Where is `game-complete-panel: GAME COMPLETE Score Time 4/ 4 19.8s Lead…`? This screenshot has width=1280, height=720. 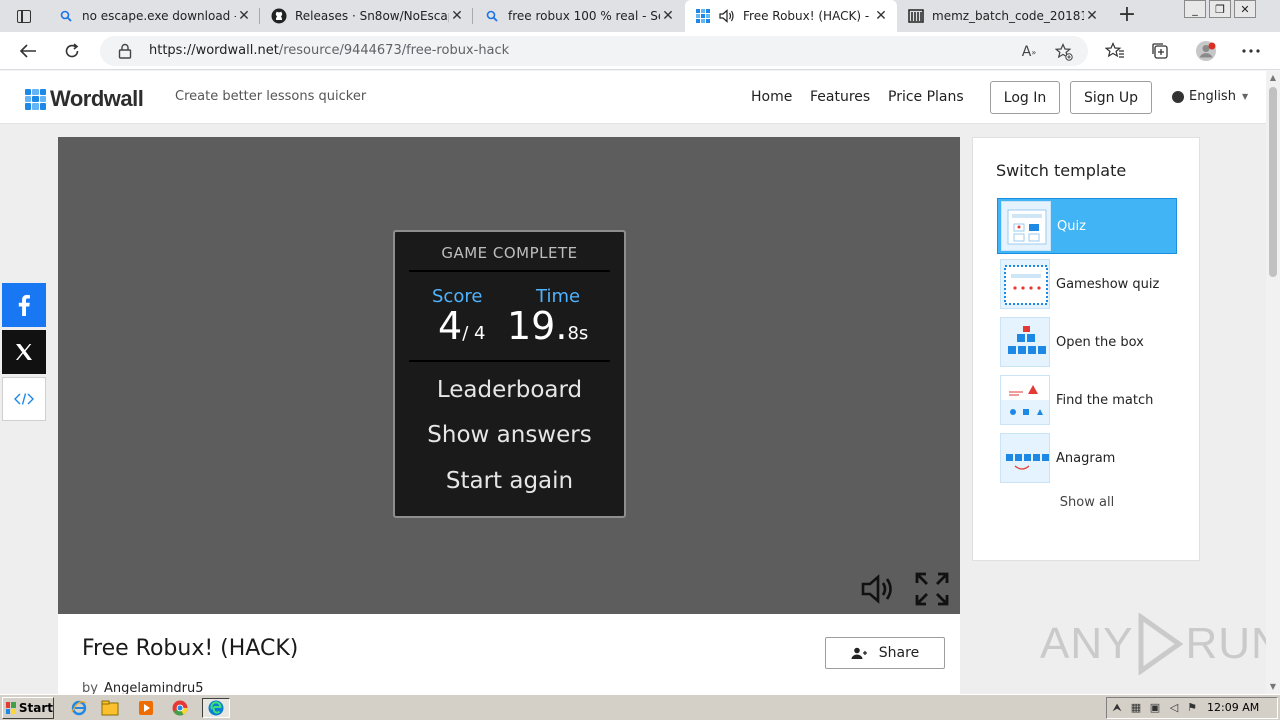
game-complete-panel: GAME COMPLETE Score Time 4/ 4 19.8s Lead… is located at coordinates (509, 374).